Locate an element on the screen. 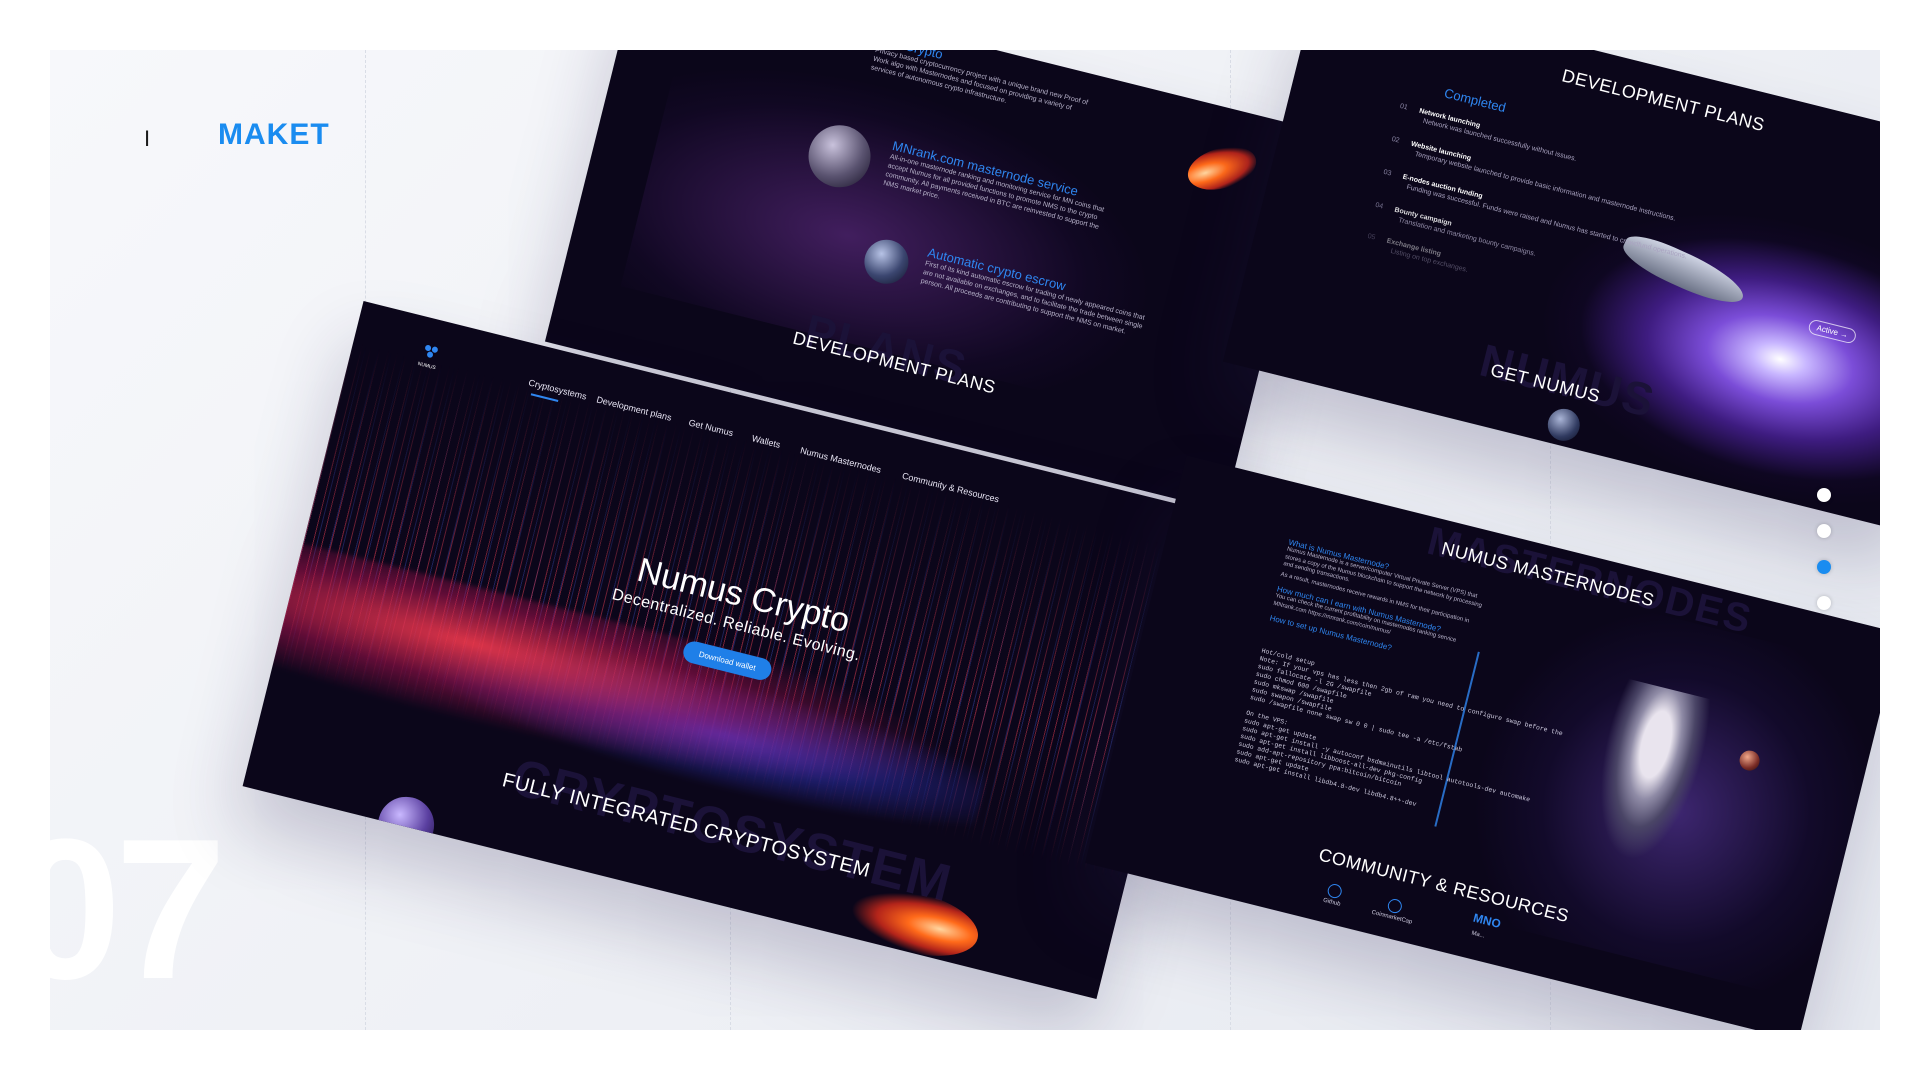  section-title: DEVELOPMENT PLANS is located at coordinates (1663, 100).